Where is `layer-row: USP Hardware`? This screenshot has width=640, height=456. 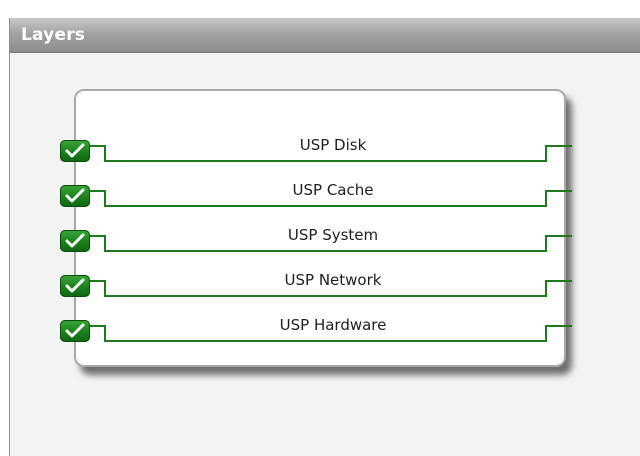
layer-row: USP Hardware is located at coordinates (318, 331).